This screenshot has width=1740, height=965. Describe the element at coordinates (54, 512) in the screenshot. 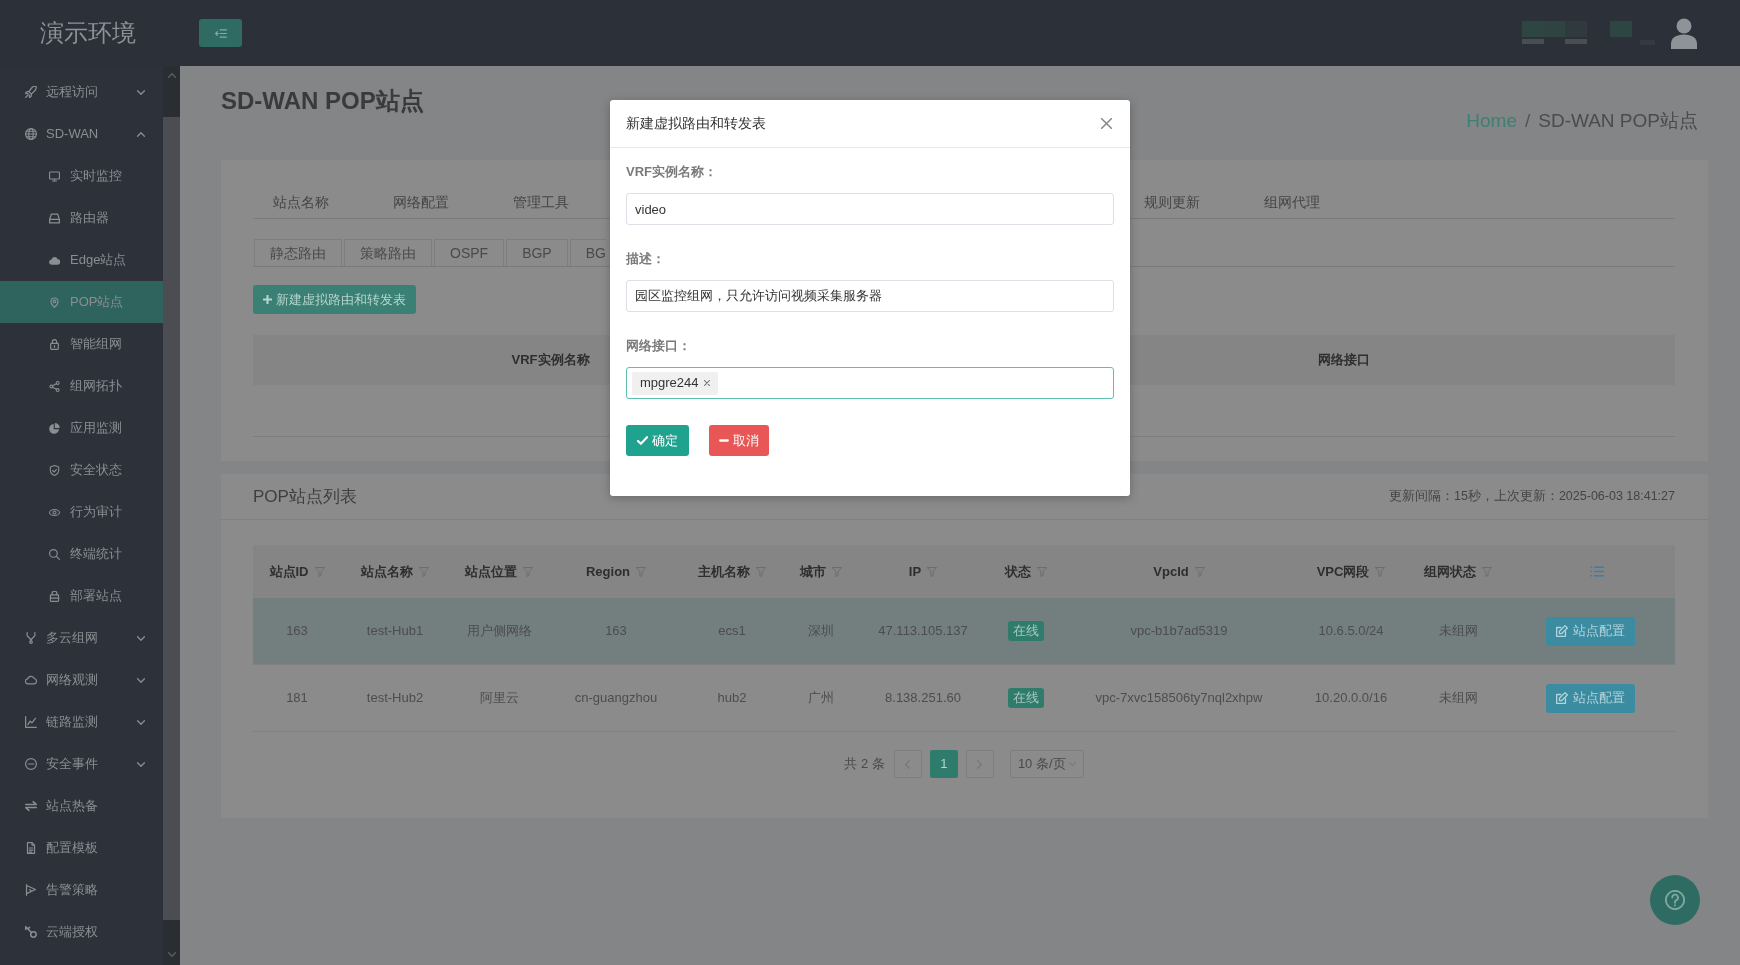

I see `eye-icon` at that location.